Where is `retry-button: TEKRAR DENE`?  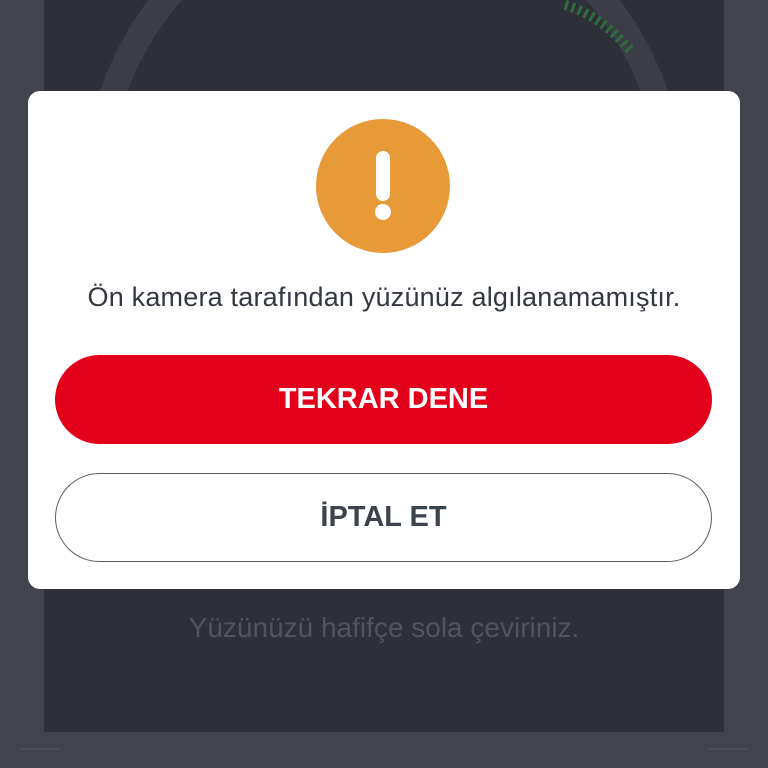 retry-button: TEKRAR DENE is located at coordinates (383, 399).